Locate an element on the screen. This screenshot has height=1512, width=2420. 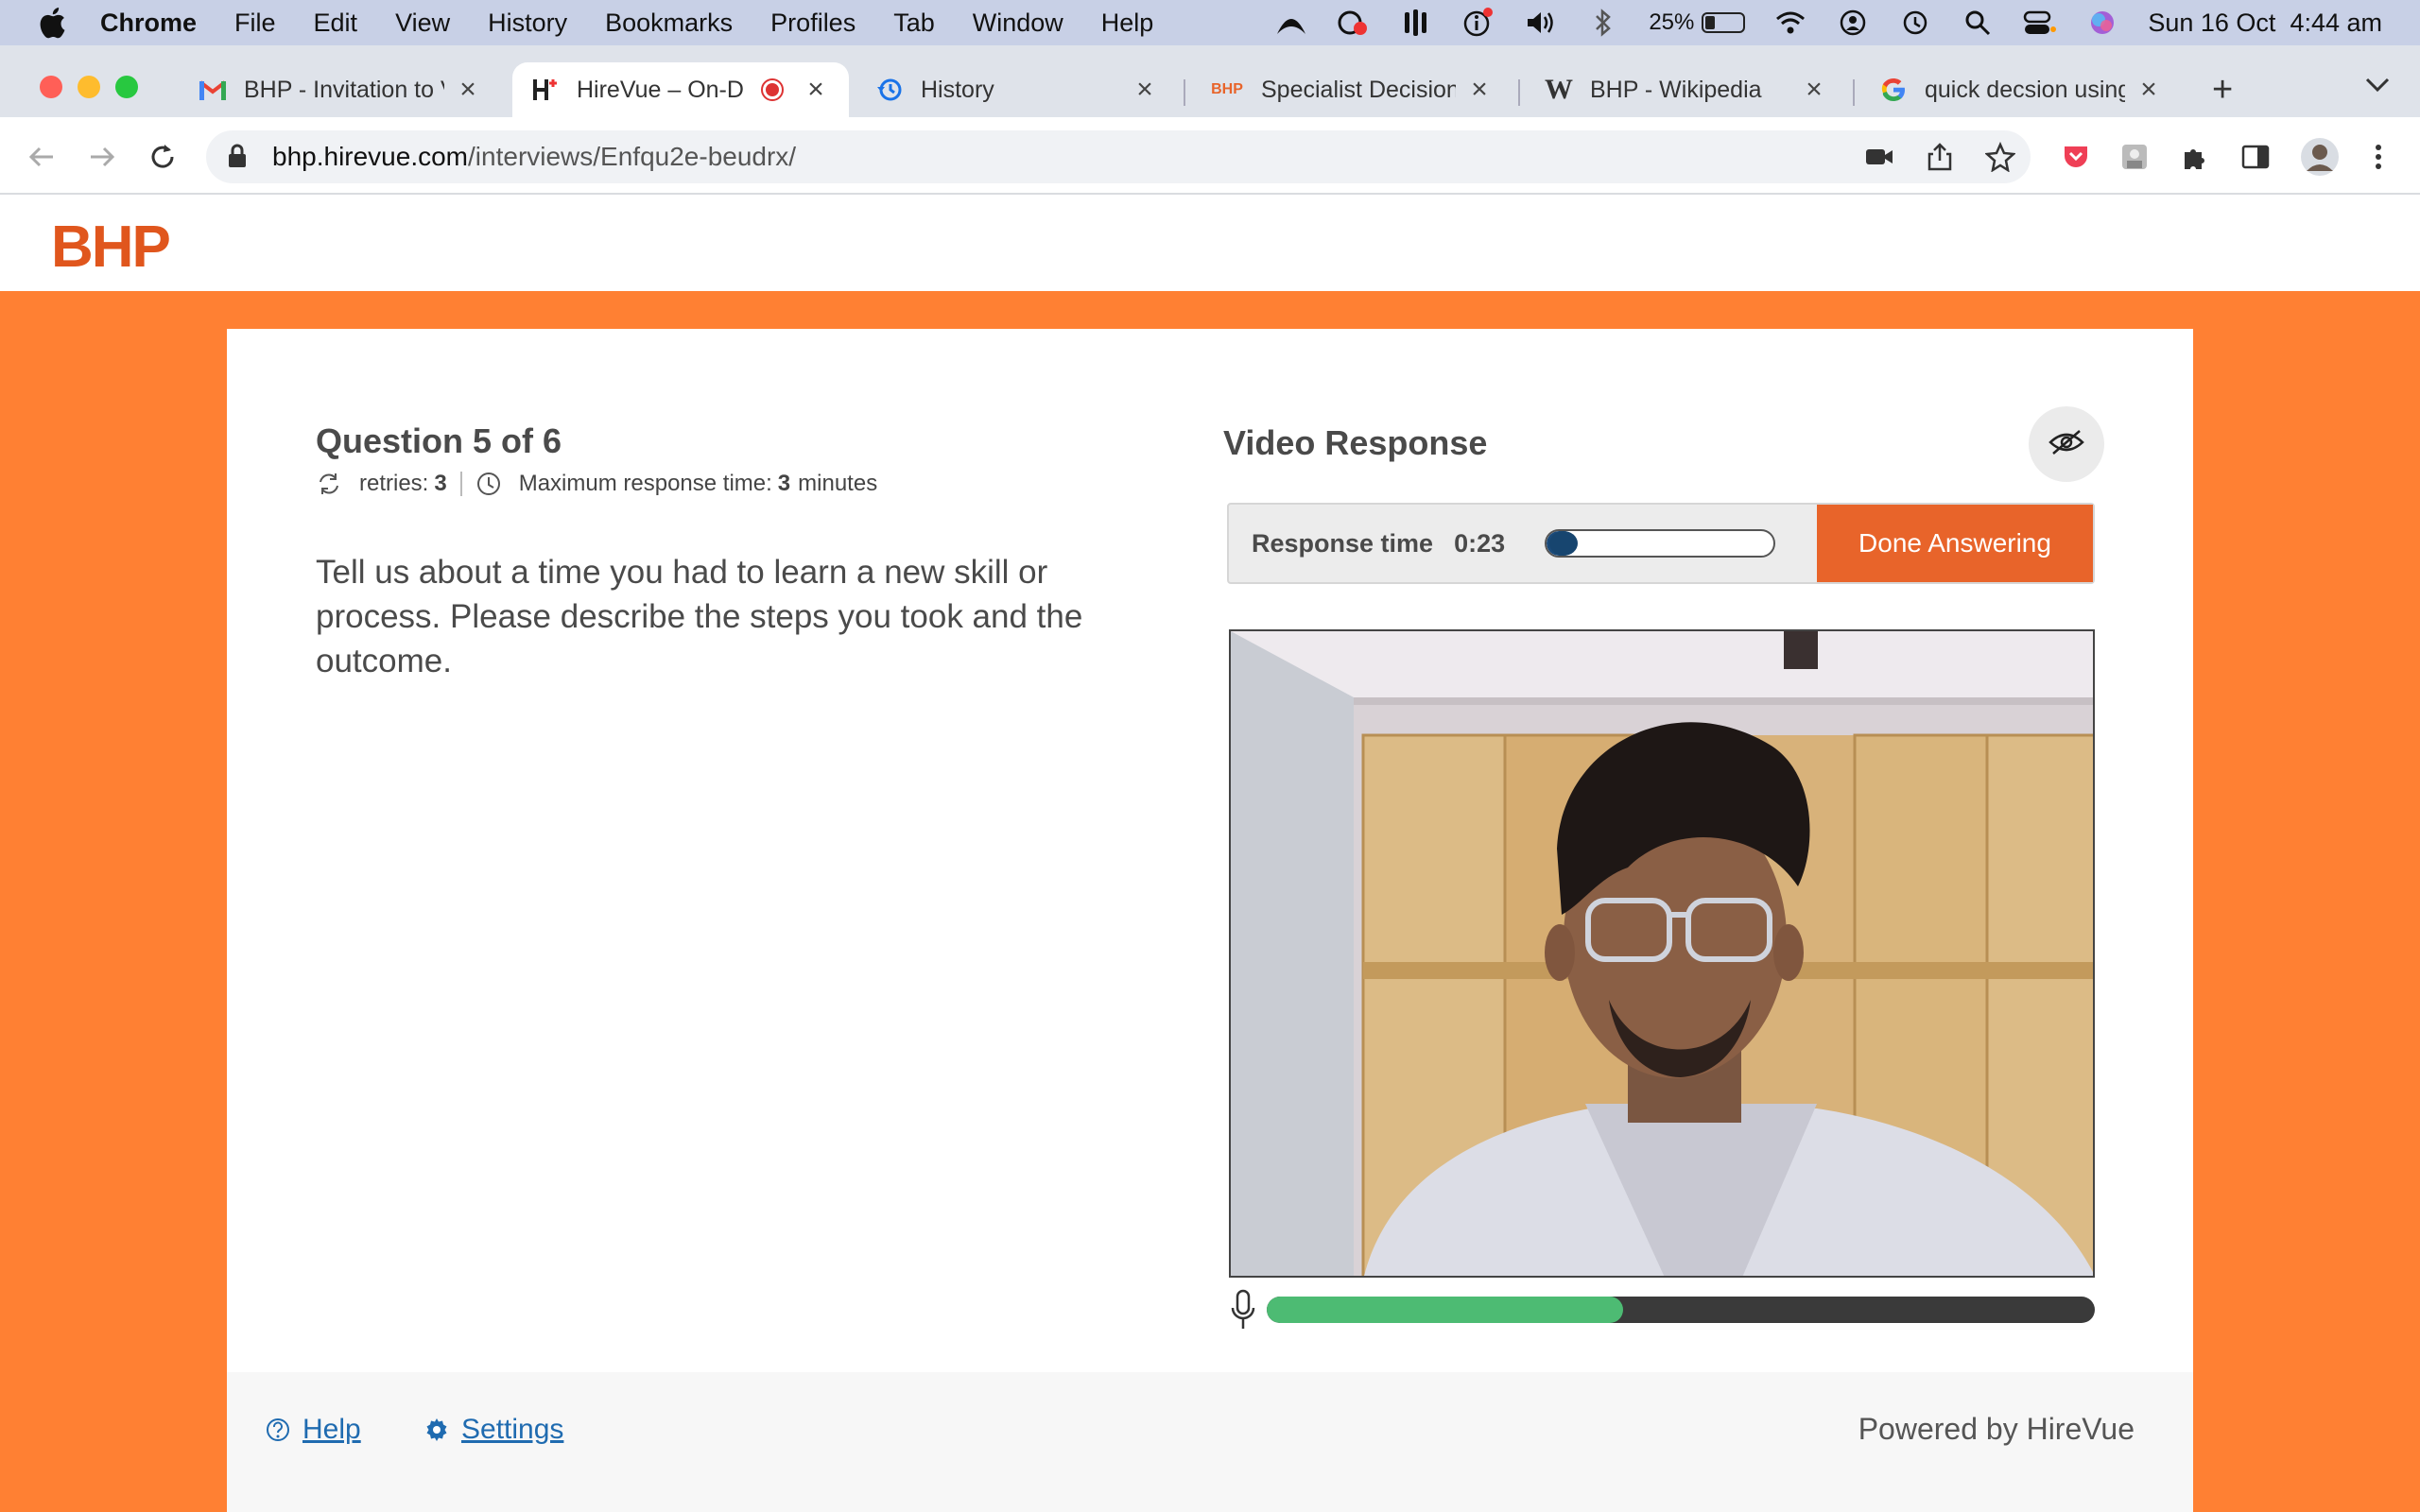
menu-window: Window is located at coordinates (1018, 23).